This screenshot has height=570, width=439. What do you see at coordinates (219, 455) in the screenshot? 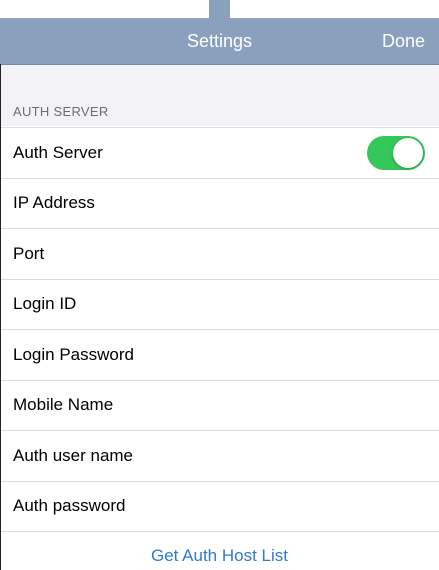
I see `row-auth-user-name: Auth user name` at bounding box center [219, 455].